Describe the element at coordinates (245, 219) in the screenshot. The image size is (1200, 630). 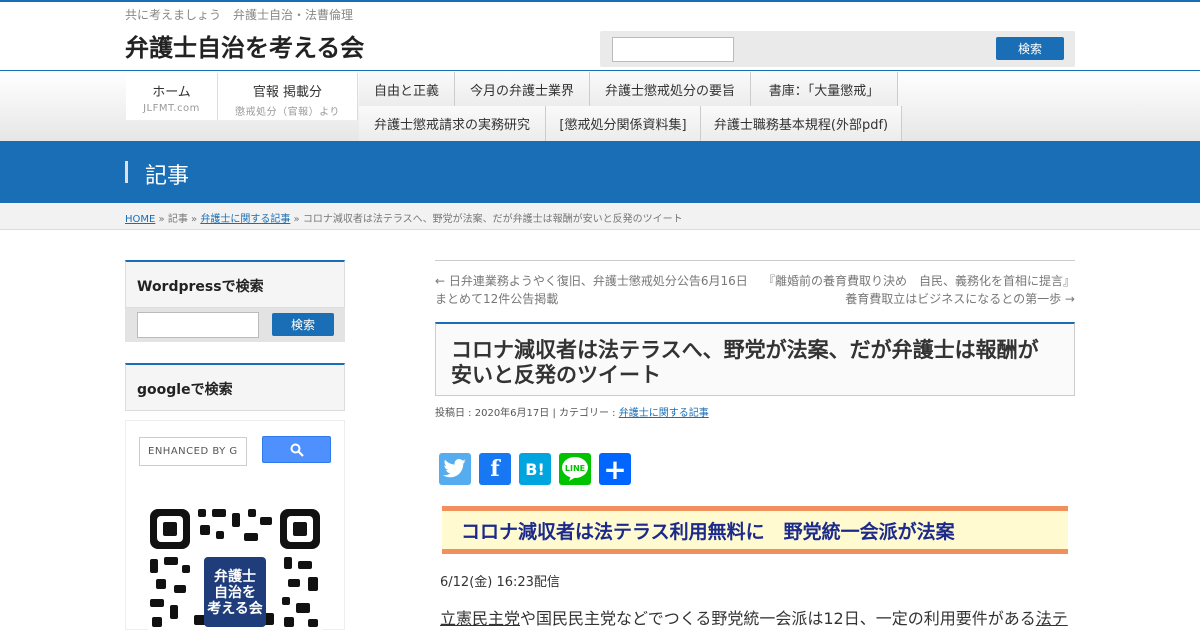
I see `breadcrumb-category: 弁護士に関する記事` at that location.